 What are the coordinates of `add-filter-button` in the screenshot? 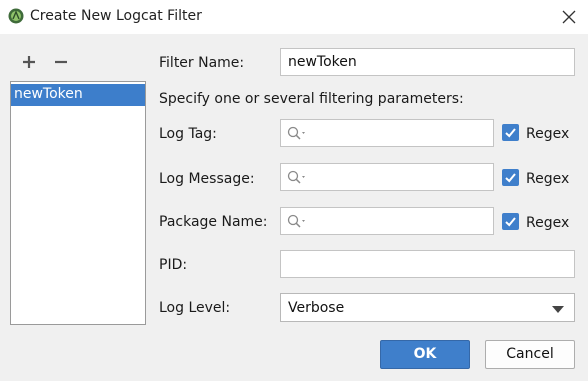 It's located at (29, 62).